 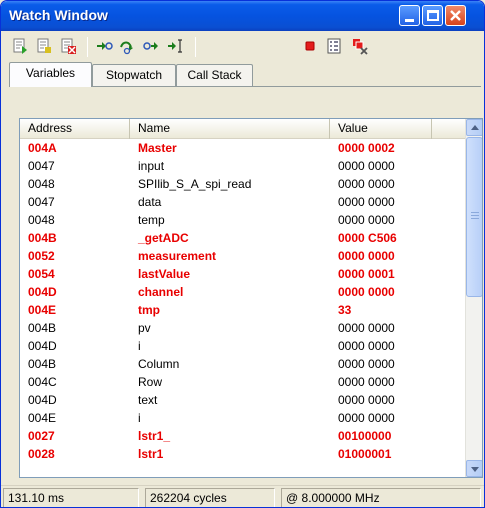 I want to click on tab-call-stack: Call Stack, so click(x=214, y=75).